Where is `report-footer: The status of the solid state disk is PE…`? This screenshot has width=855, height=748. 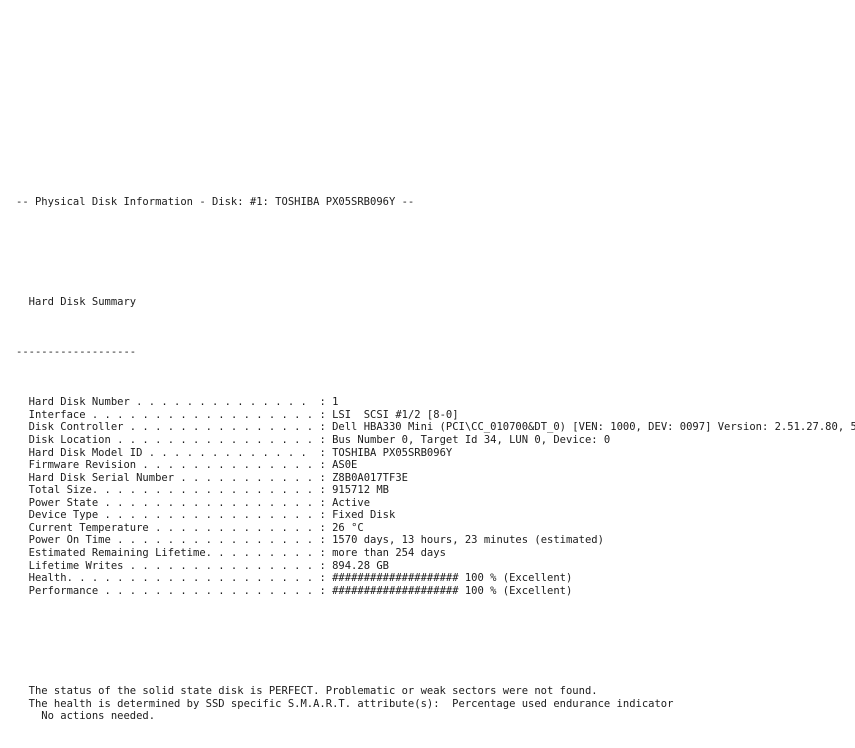 report-footer: The status of the solid state disk is PE… is located at coordinates (435, 704).